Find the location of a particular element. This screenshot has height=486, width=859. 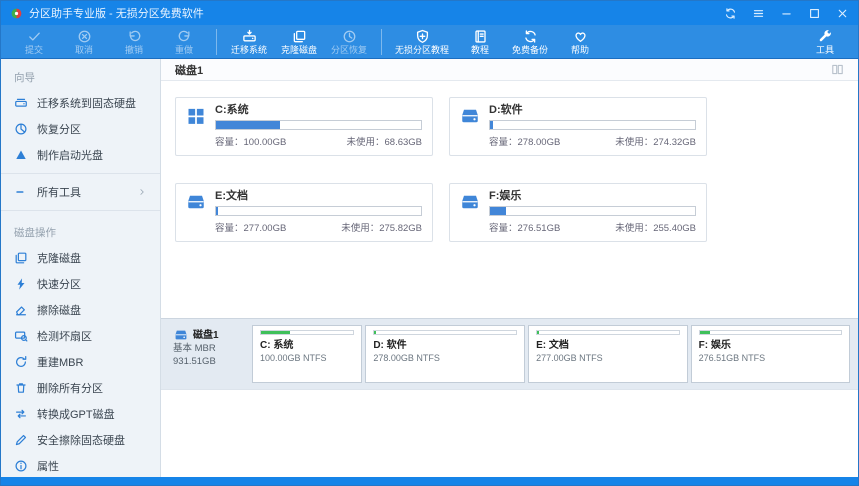

disk-map-name: 磁盘1 is located at coordinates (206, 335).